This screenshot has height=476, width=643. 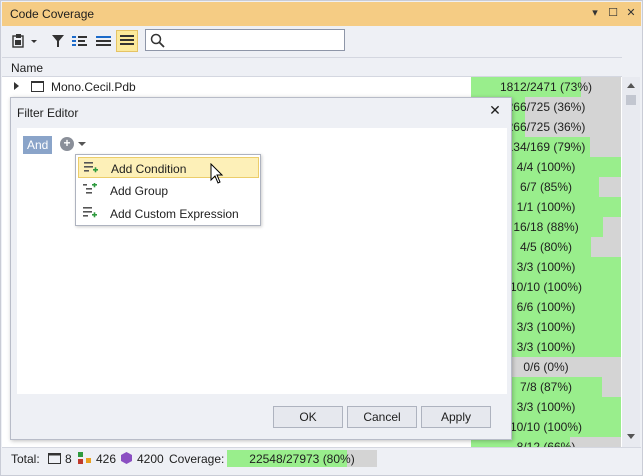 I want to click on total-coverage-text: 22548/27973 (80%), so click(x=302, y=459).